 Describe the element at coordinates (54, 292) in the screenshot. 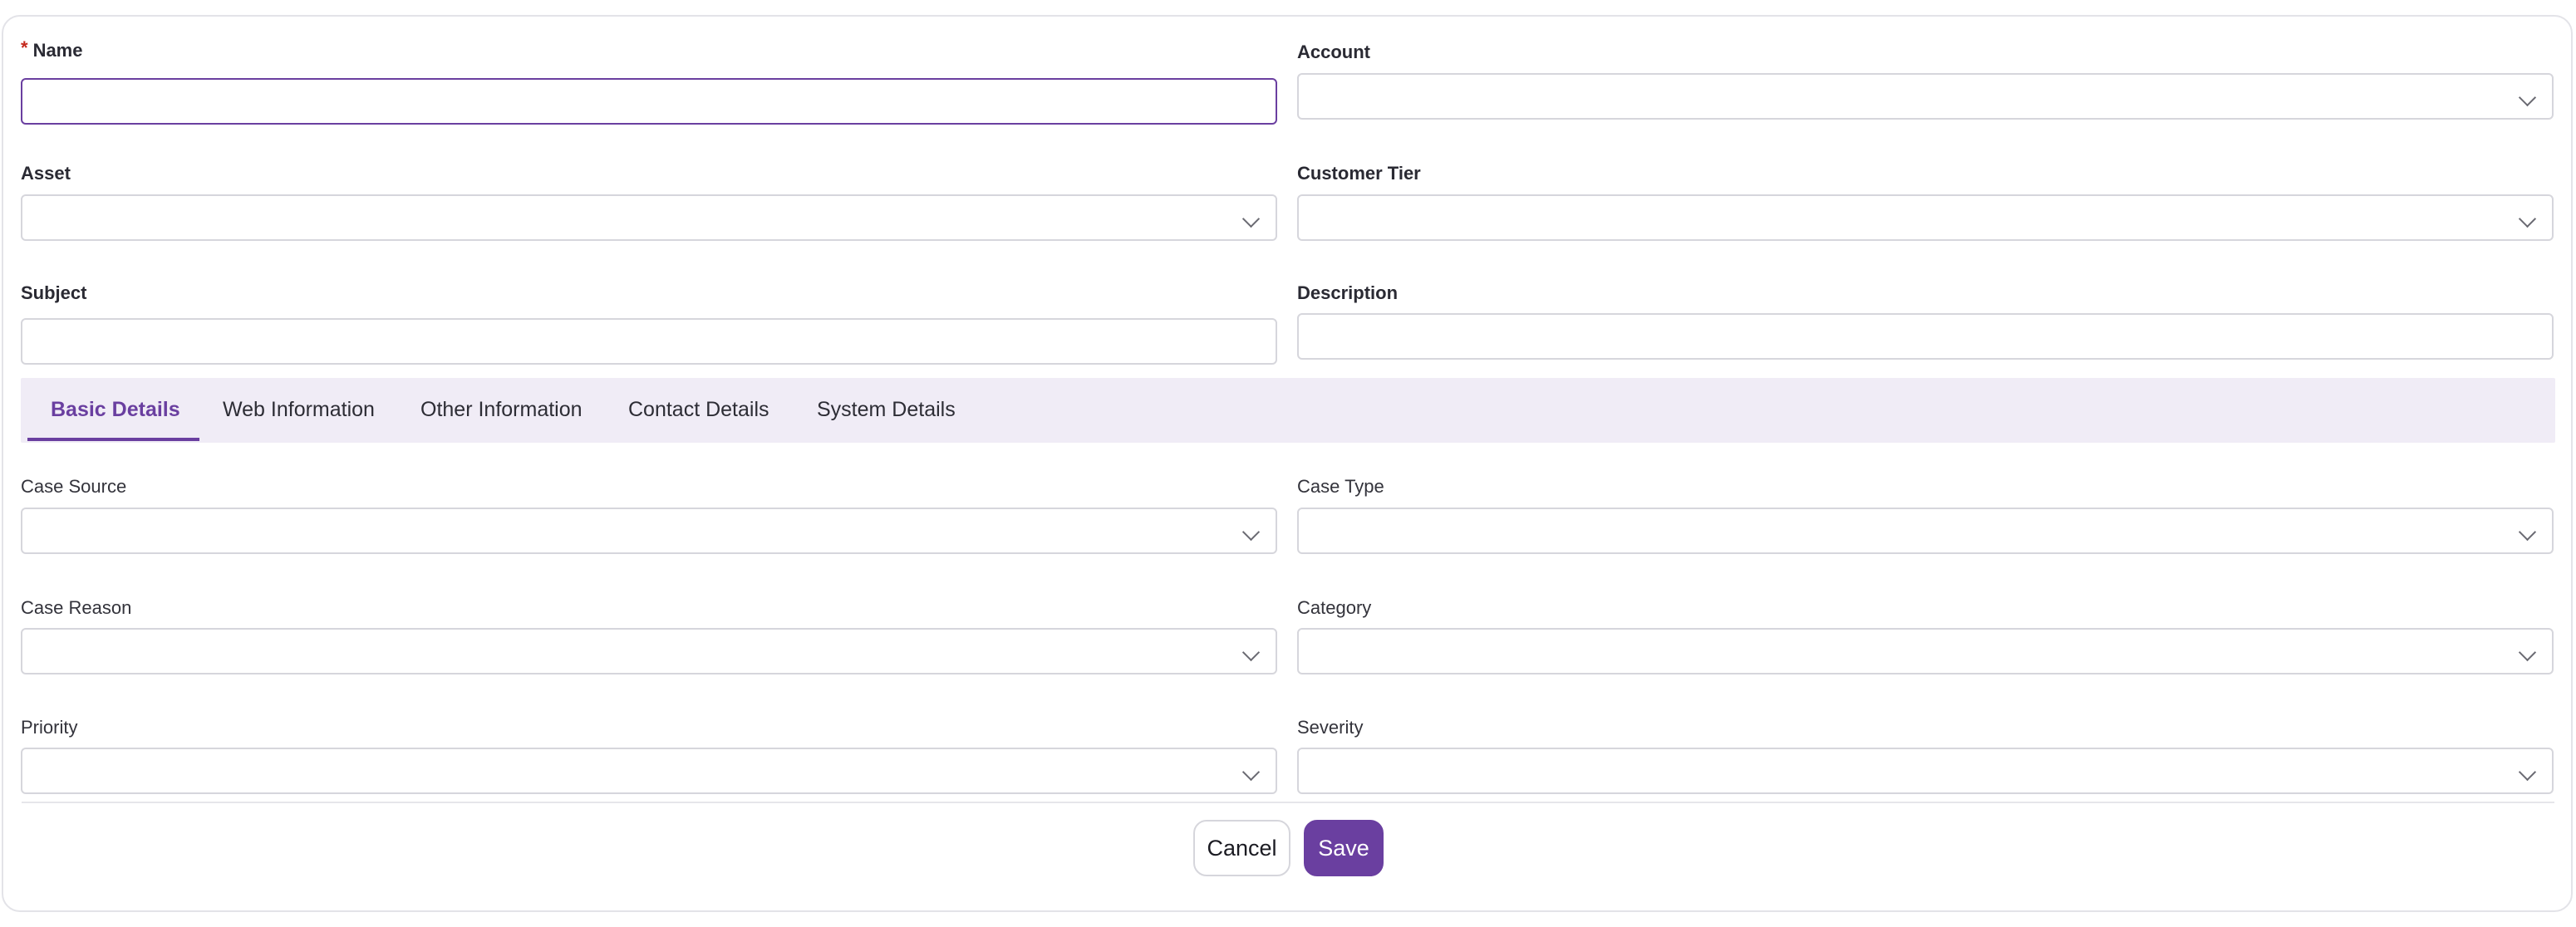

I see `subject-label: Subject` at that location.